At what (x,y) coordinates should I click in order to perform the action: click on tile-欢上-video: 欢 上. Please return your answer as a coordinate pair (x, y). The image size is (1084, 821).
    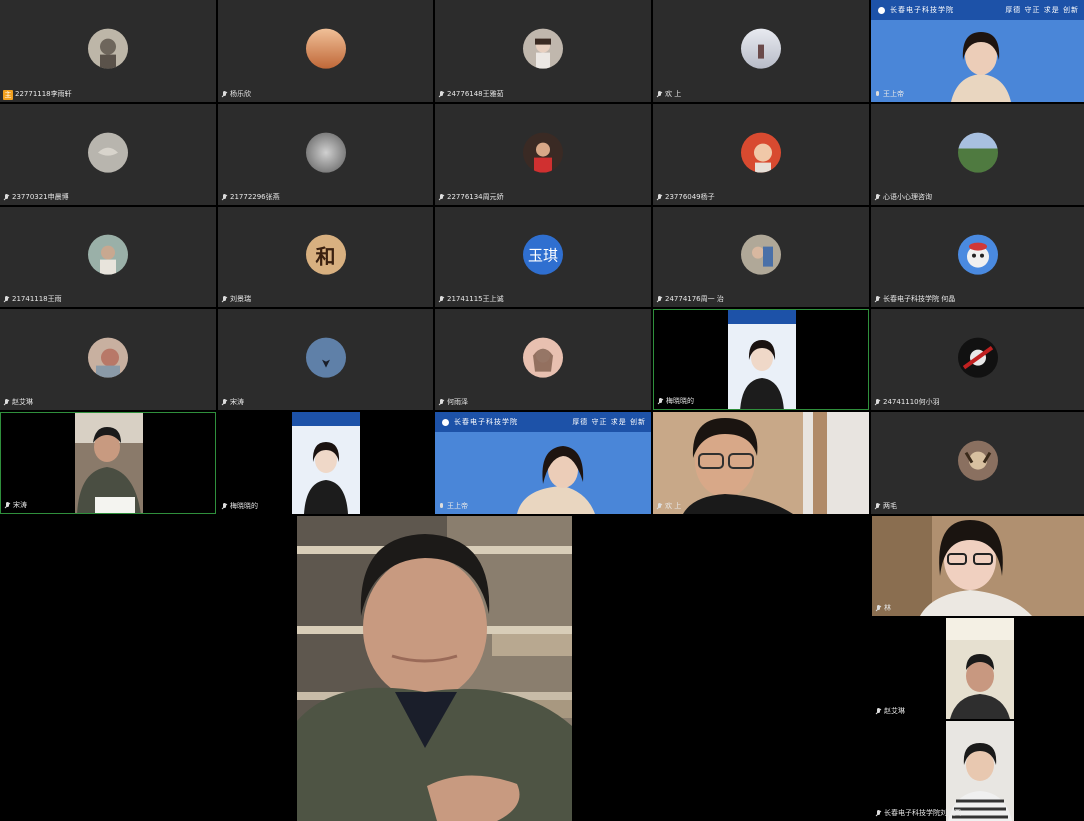
    Looking at the image, I should click on (761, 463).